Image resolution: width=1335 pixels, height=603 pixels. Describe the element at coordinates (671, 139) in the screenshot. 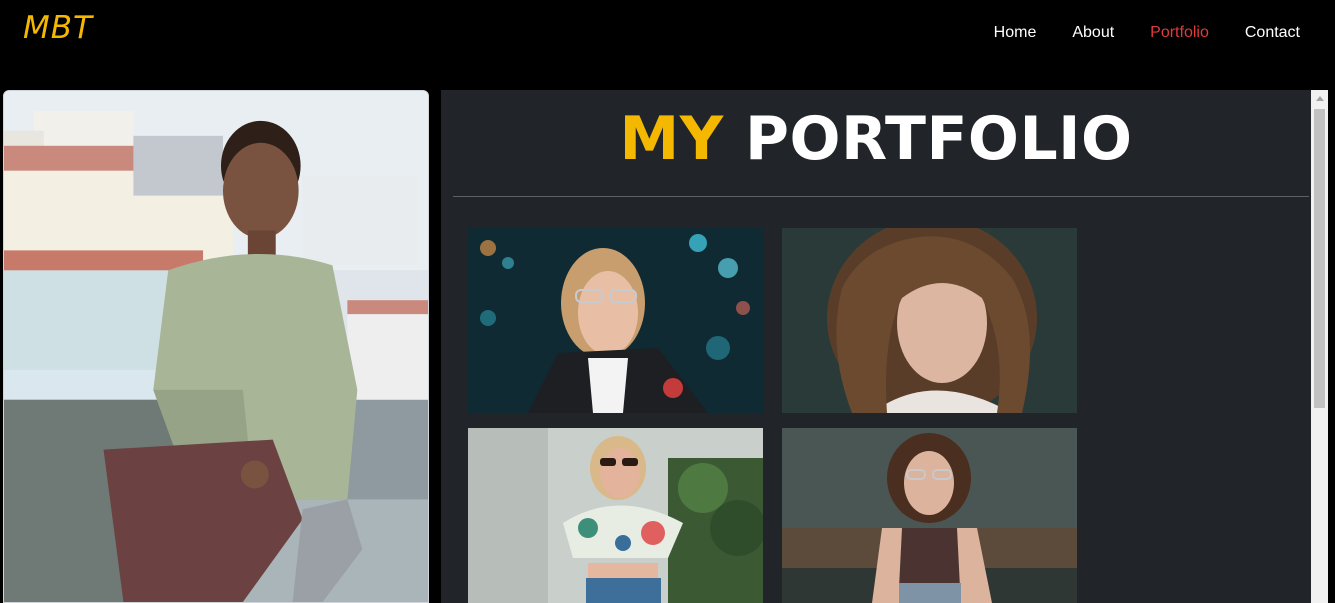

I see `title-accent: MY` at that location.